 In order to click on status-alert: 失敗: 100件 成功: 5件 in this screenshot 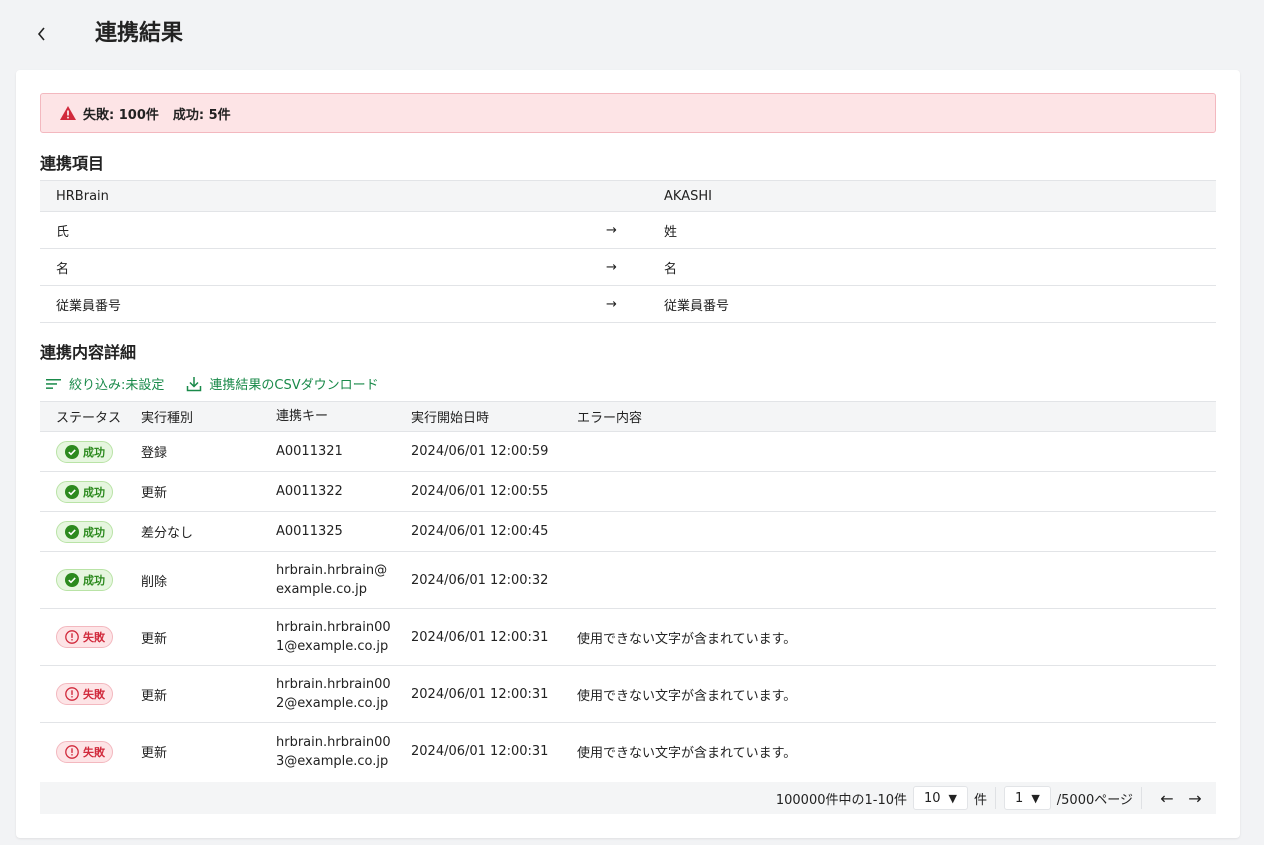, I will do `click(628, 113)`.